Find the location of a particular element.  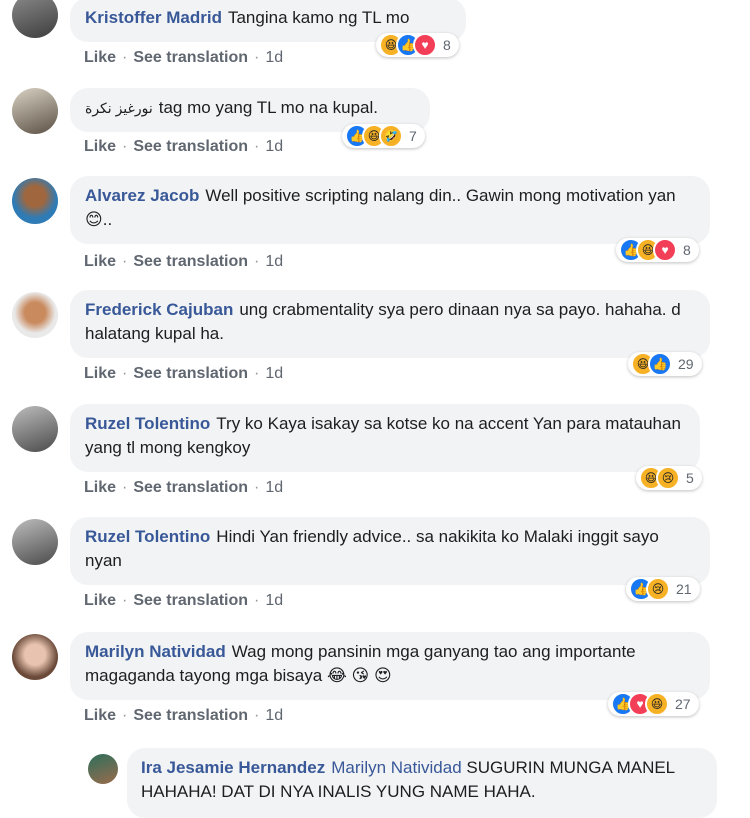

reaction-count: 29 is located at coordinates (686, 364).